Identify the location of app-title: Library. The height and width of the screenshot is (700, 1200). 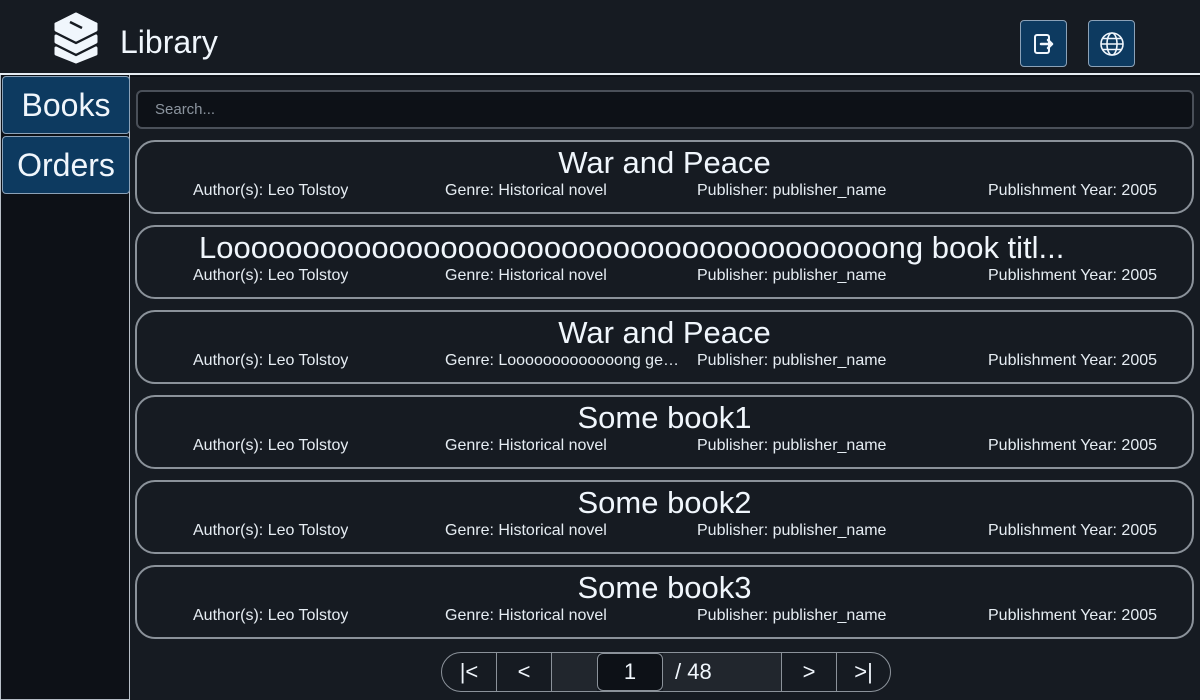
(169, 42).